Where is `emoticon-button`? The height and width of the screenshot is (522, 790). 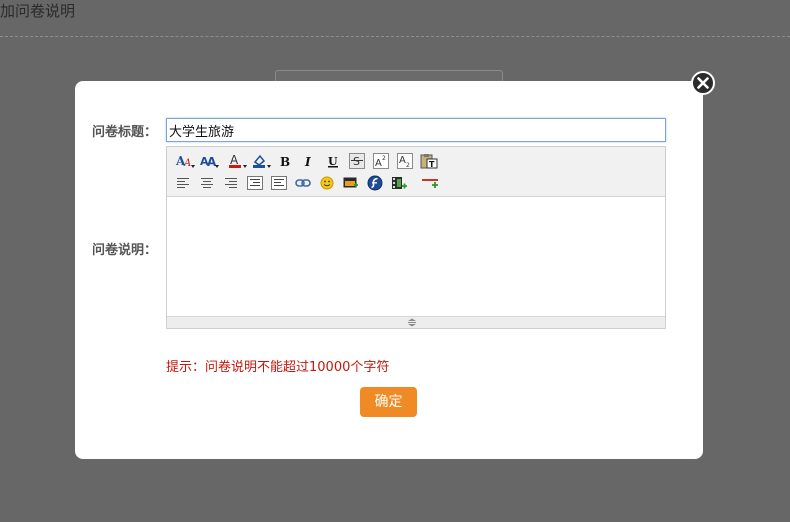 emoticon-button is located at coordinates (327, 183).